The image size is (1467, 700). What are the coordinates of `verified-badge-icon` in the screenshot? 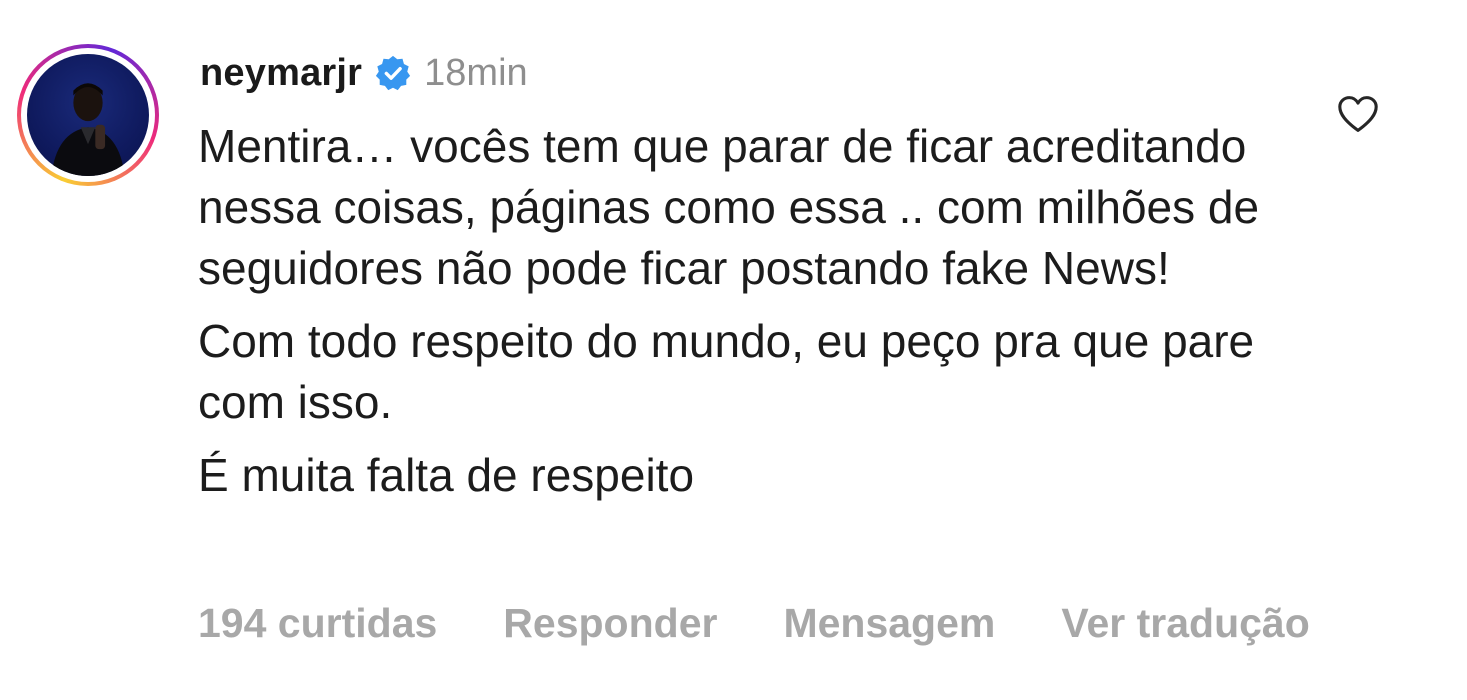 It's located at (393, 73).